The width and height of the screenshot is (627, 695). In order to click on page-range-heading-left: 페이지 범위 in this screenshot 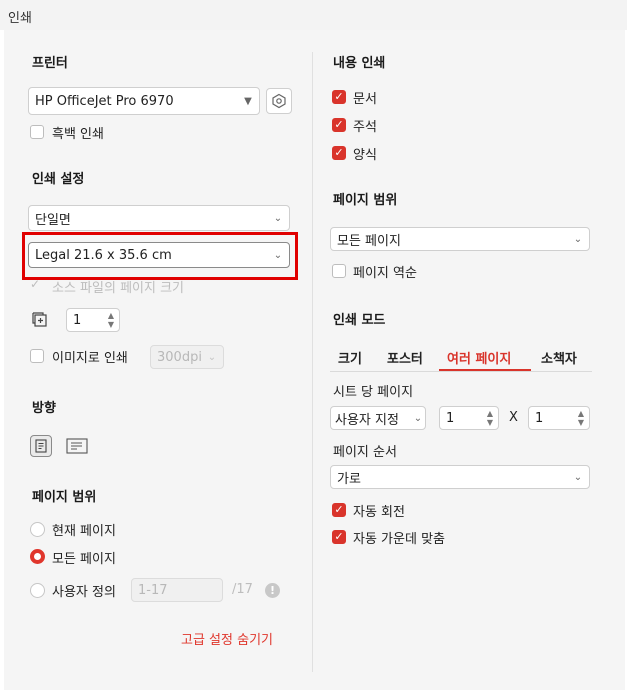, I will do `click(64, 497)`.